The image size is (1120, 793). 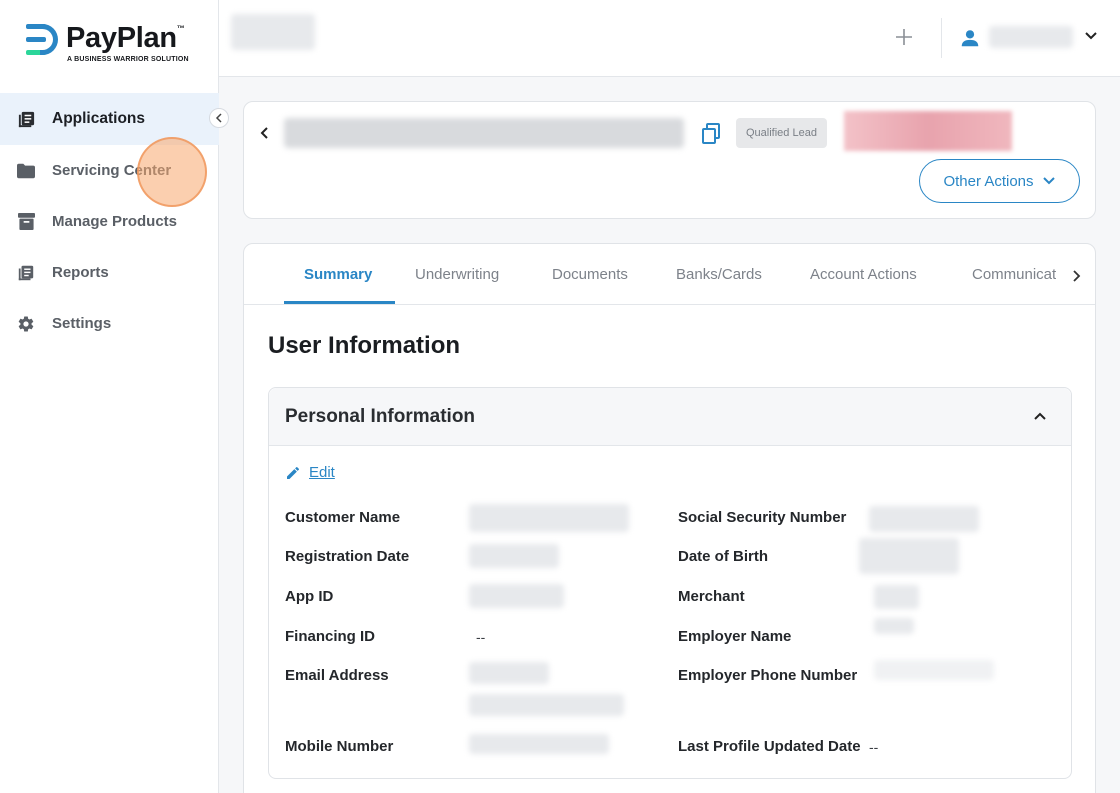 What do you see at coordinates (481, 637) in the screenshot?
I see `field-value-financing-id: --` at bounding box center [481, 637].